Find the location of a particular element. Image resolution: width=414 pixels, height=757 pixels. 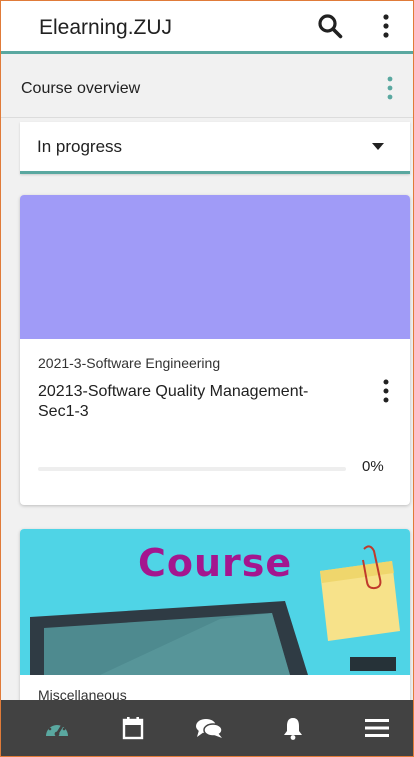

bottom-navigation is located at coordinates (207, 728).